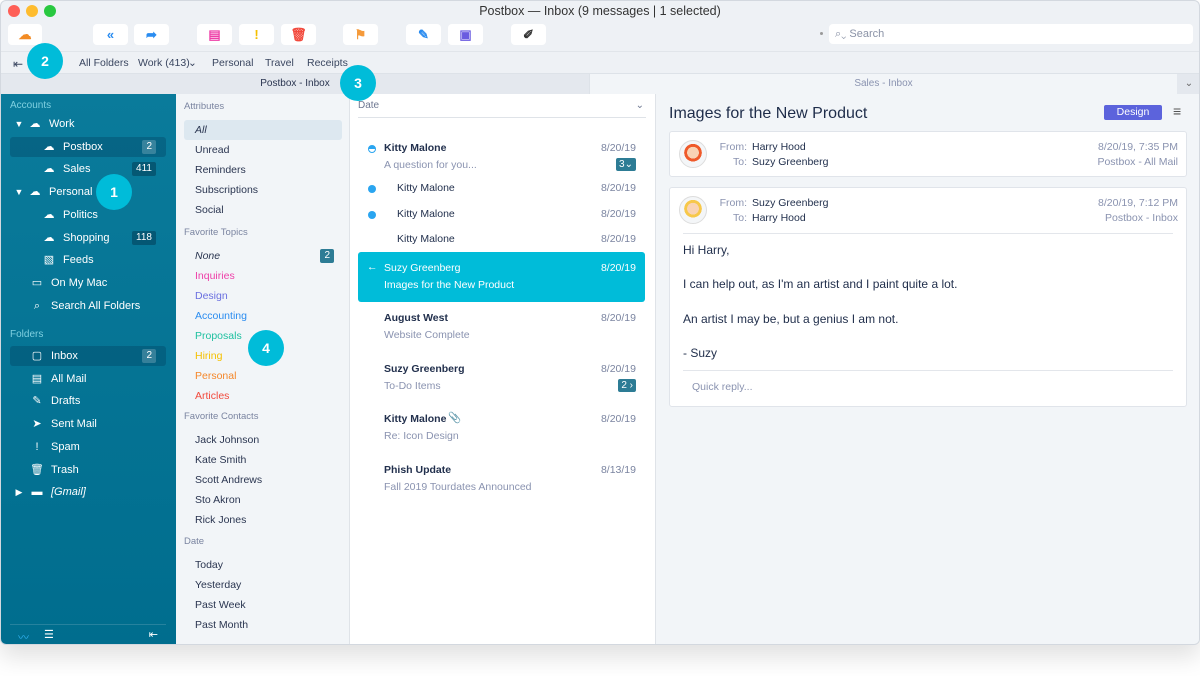  Describe the element at coordinates (263, 585) in the screenshot. I see `filter-yesterday: Yesterday` at that location.